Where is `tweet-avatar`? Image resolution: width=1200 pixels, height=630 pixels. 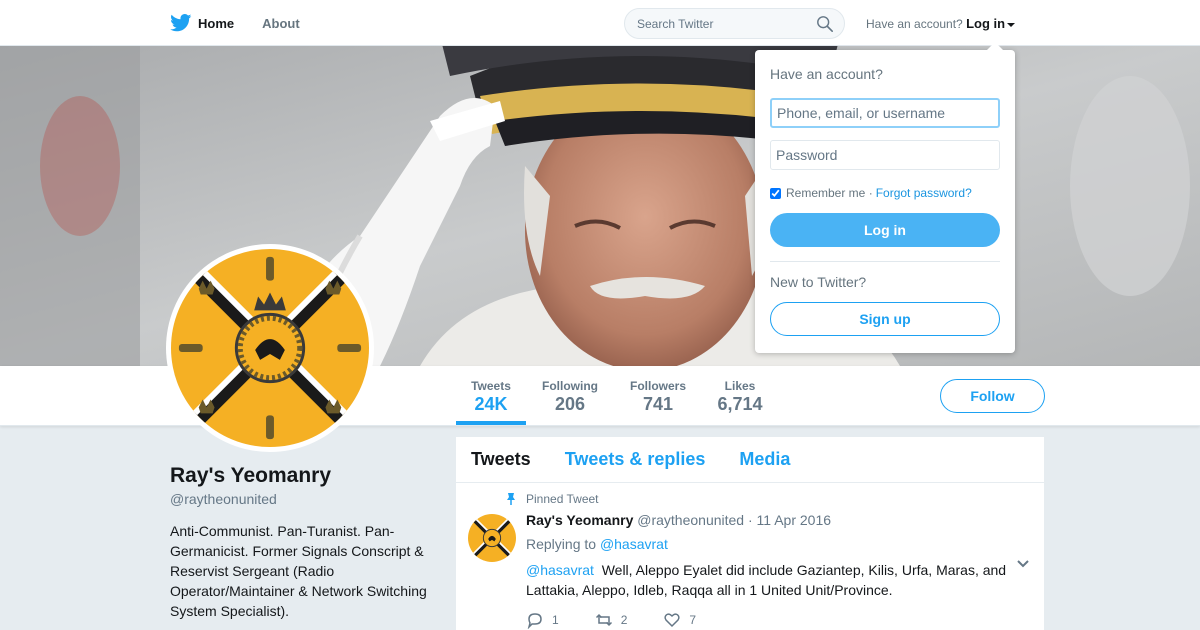 tweet-avatar is located at coordinates (492, 538).